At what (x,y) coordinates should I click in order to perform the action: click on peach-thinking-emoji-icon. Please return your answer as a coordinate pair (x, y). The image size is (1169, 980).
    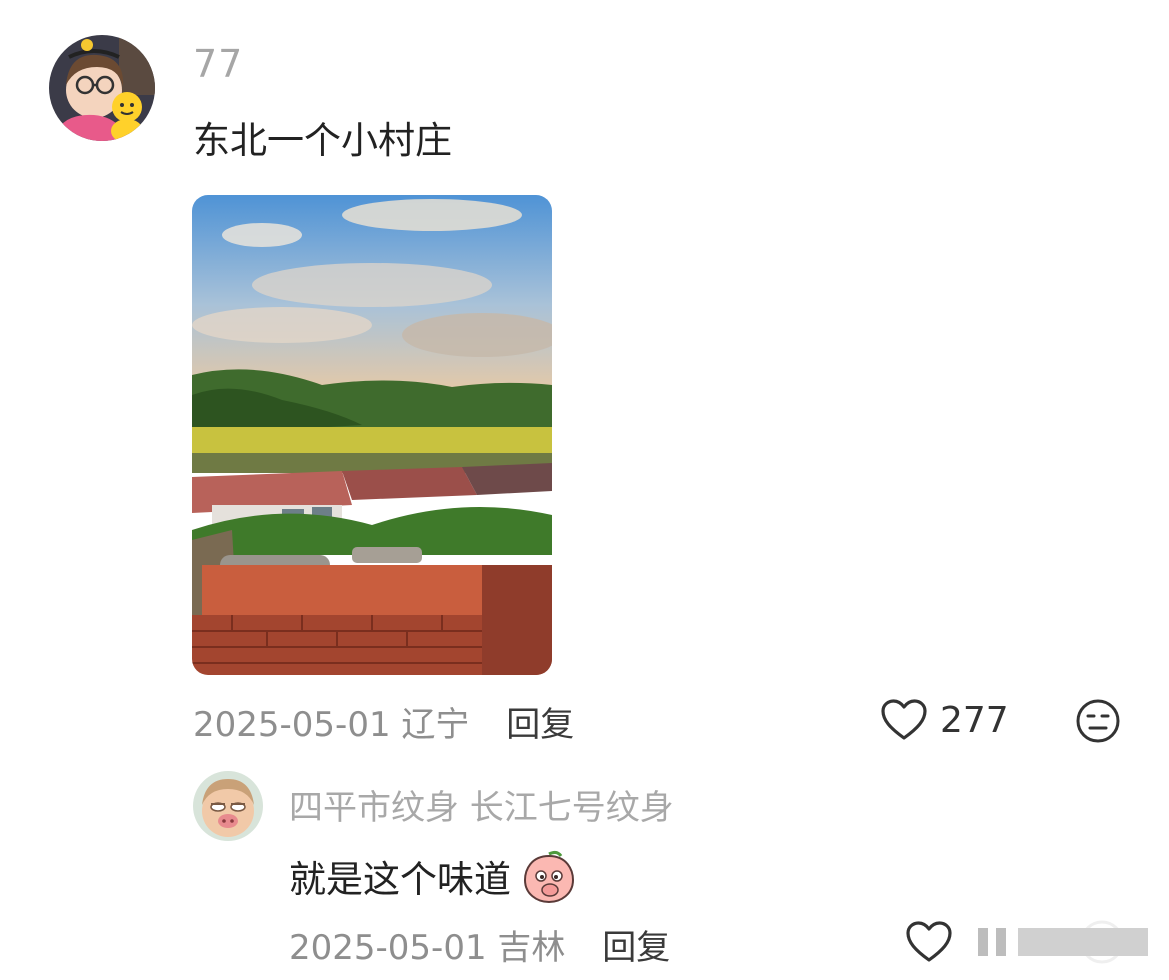
    Looking at the image, I should click on (549, 877).